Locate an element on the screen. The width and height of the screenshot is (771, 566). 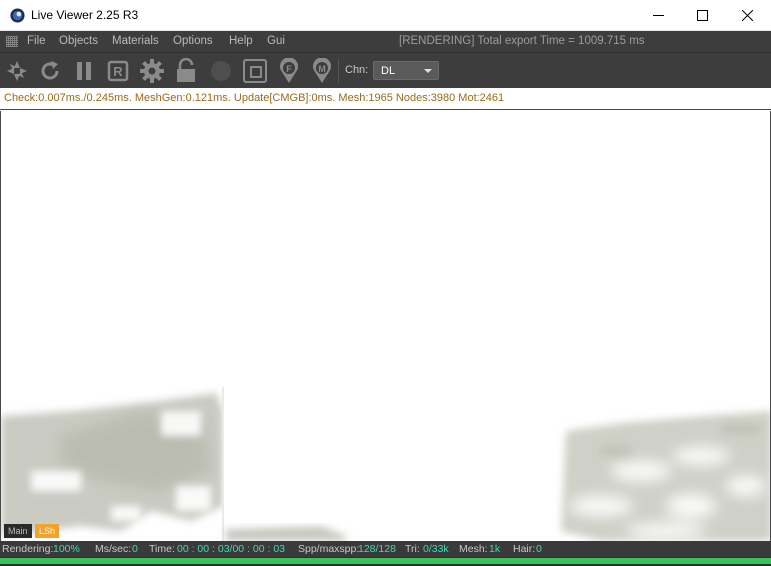
svg-text: R is located at coordinates (118, 71).